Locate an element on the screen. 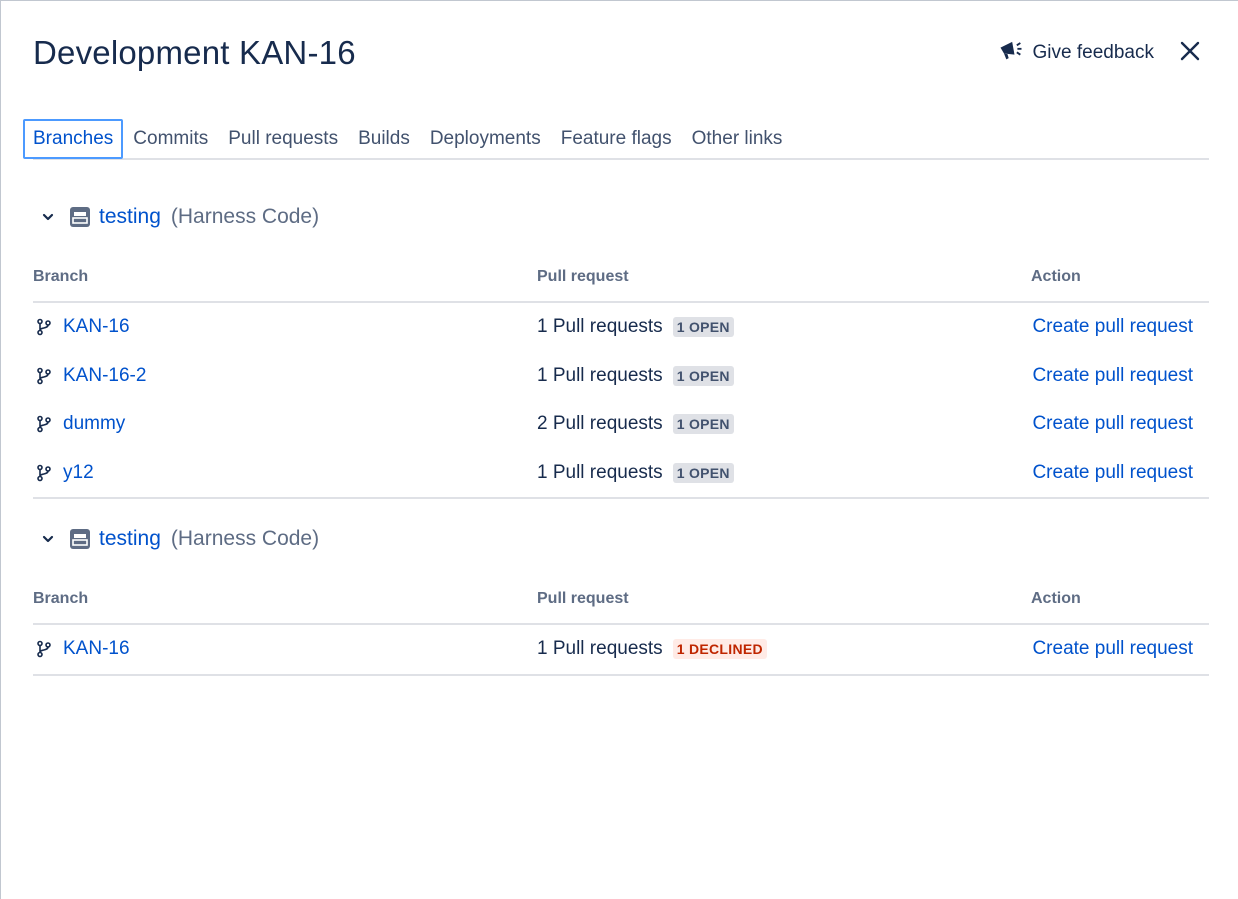  pull-request-count: 2 Pull requests is located at coordinates (600, 424).